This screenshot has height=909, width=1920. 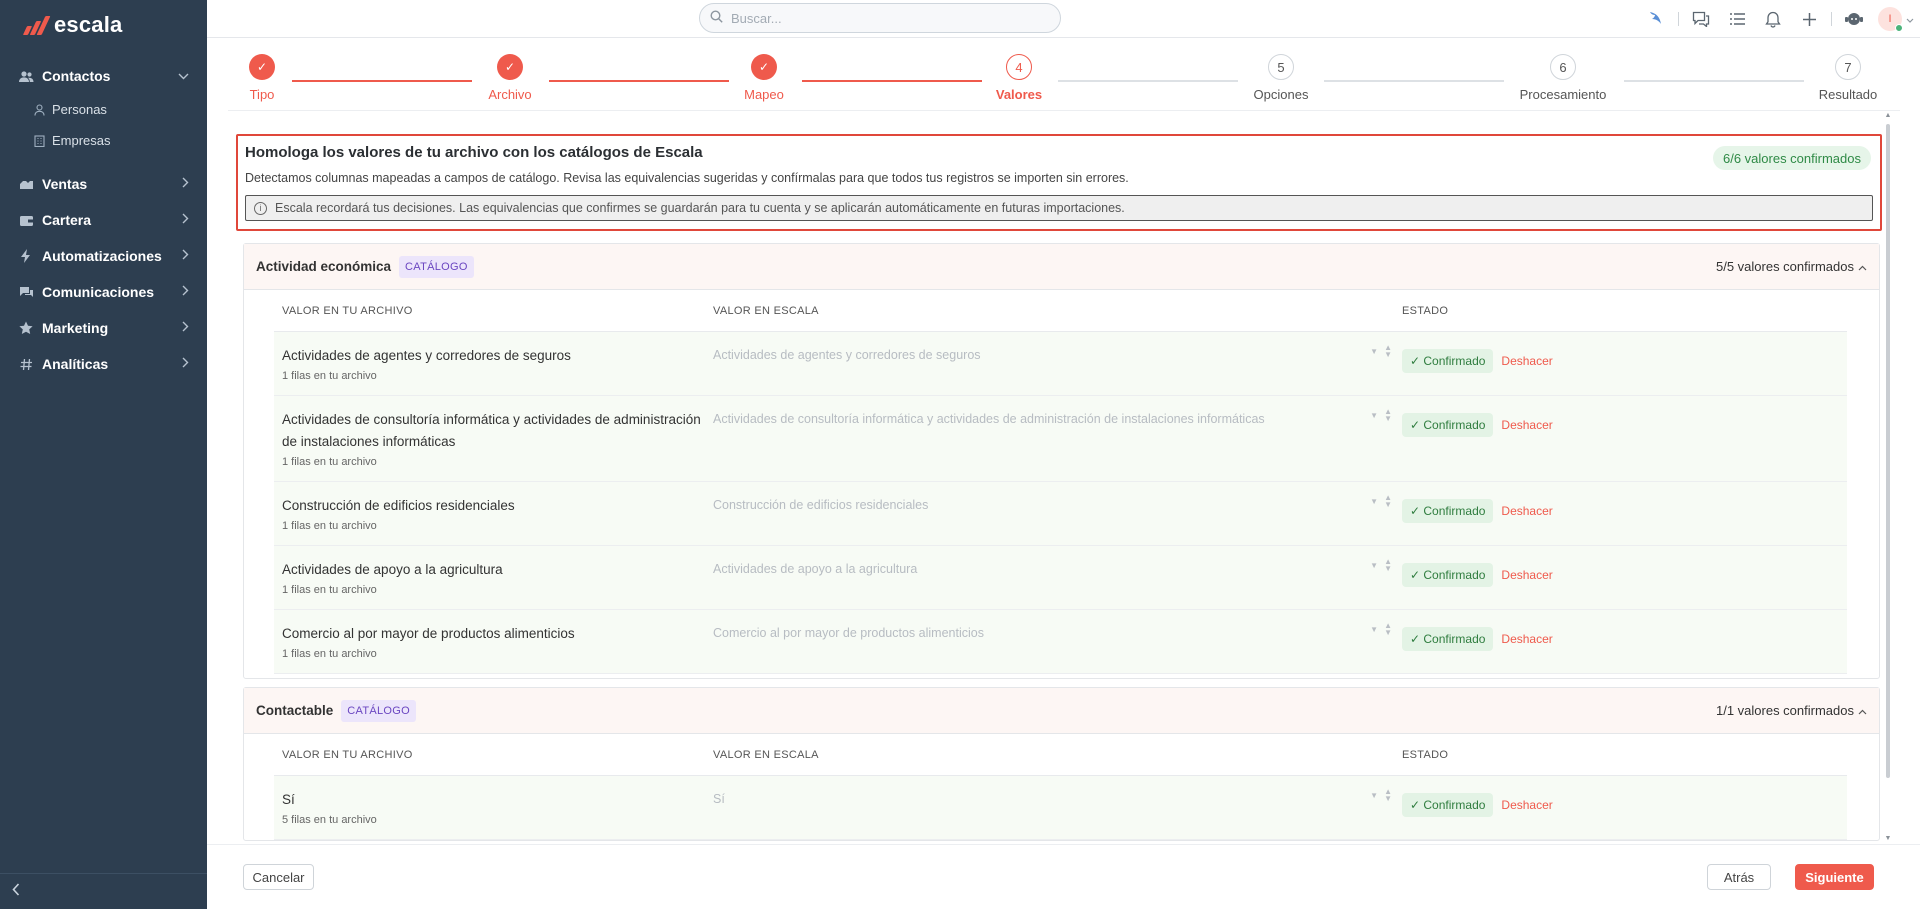 I want to click on step-valores: 4 Valores, so click(x=1019, y=78).